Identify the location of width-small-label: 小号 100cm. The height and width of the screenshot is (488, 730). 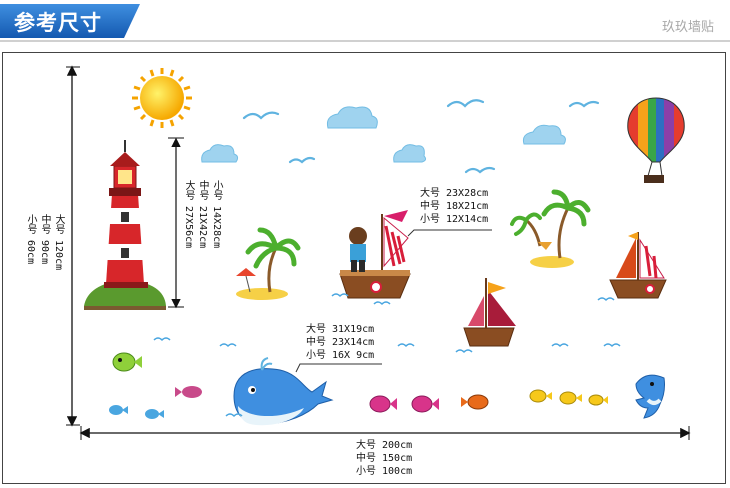
(384, 471).